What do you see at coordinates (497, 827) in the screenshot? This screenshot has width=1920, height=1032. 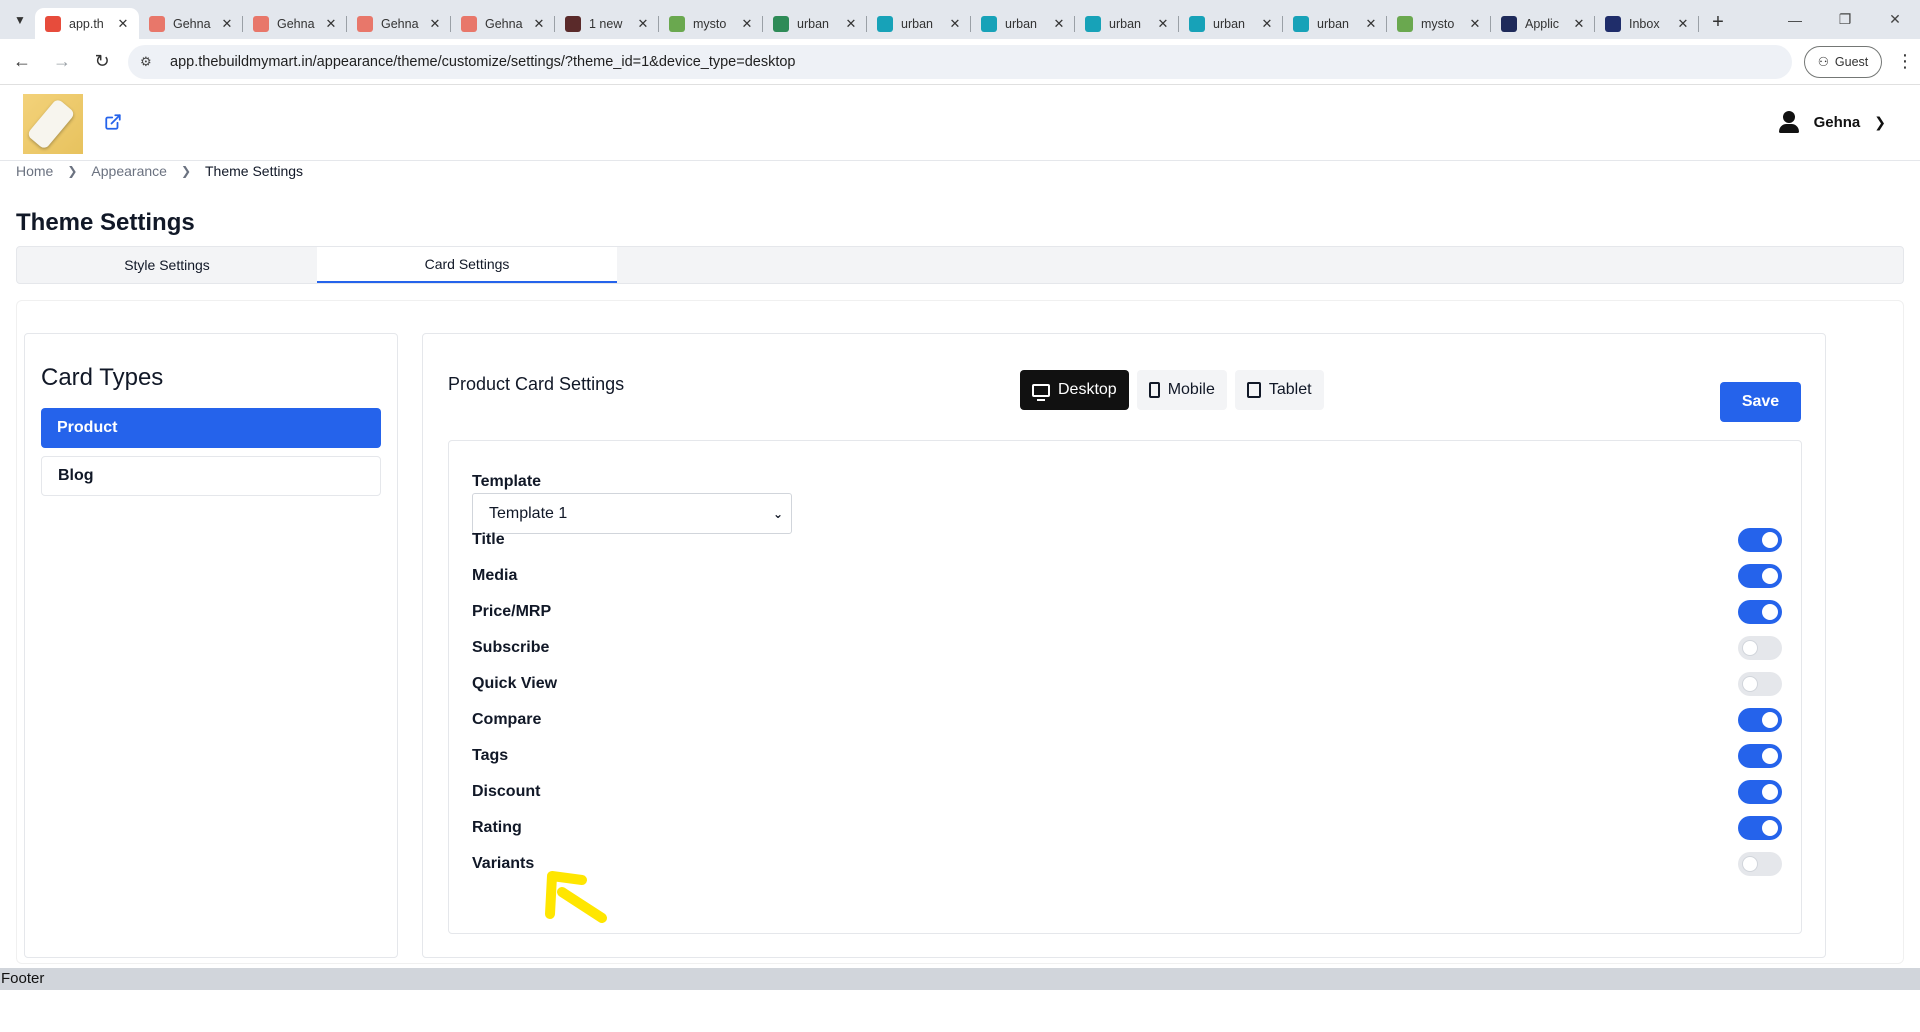 I see `card-option-label: Rating` at bounding box center [497, 827].